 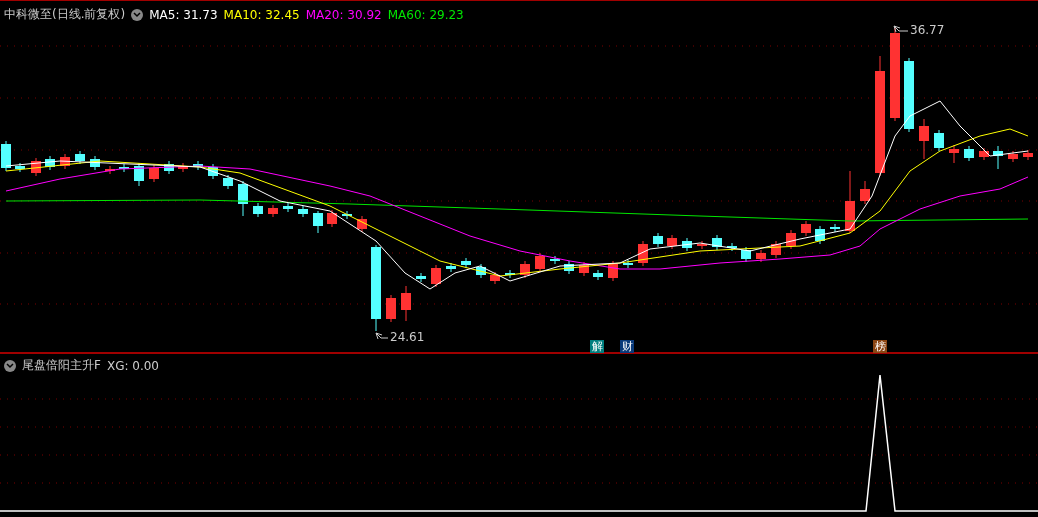 What do you see at coordinates (407, 337) in the screenshot?
I see `low-price-label: 24.61` at bounding box center [407, 337].